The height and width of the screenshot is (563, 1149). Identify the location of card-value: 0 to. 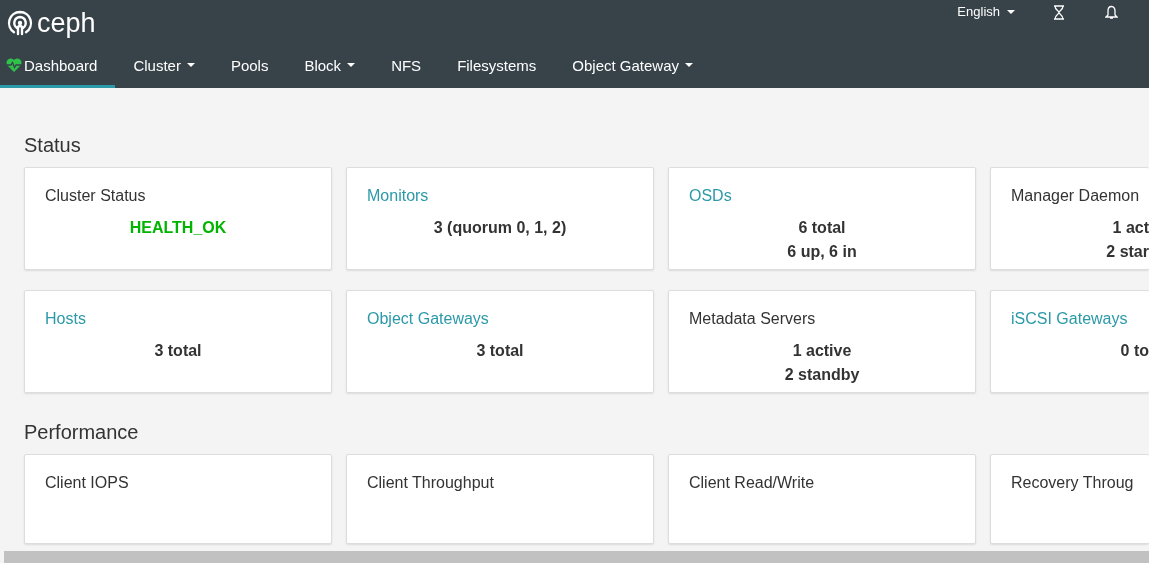
(1134, 351).